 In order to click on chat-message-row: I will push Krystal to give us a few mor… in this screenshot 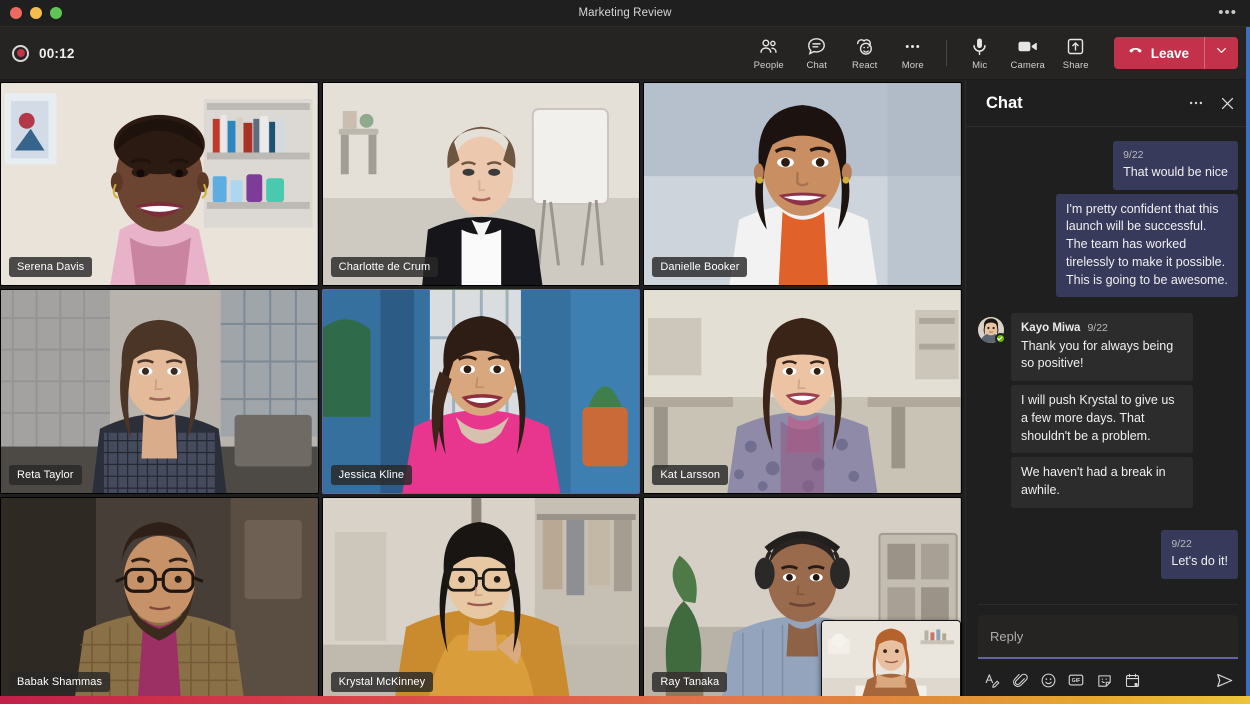, I will do `click(1108, 419)`.